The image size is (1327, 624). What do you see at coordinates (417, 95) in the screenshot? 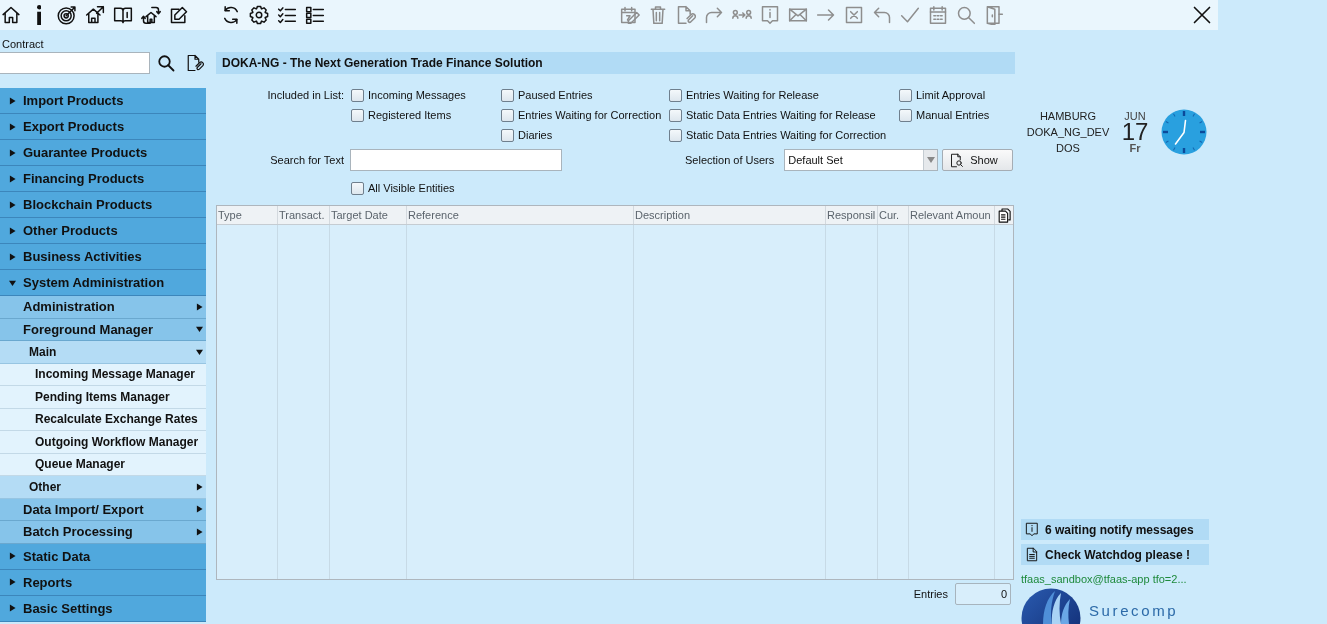
I see `checkbox-label: Incoming Messages` at bounding box center [417, 95].